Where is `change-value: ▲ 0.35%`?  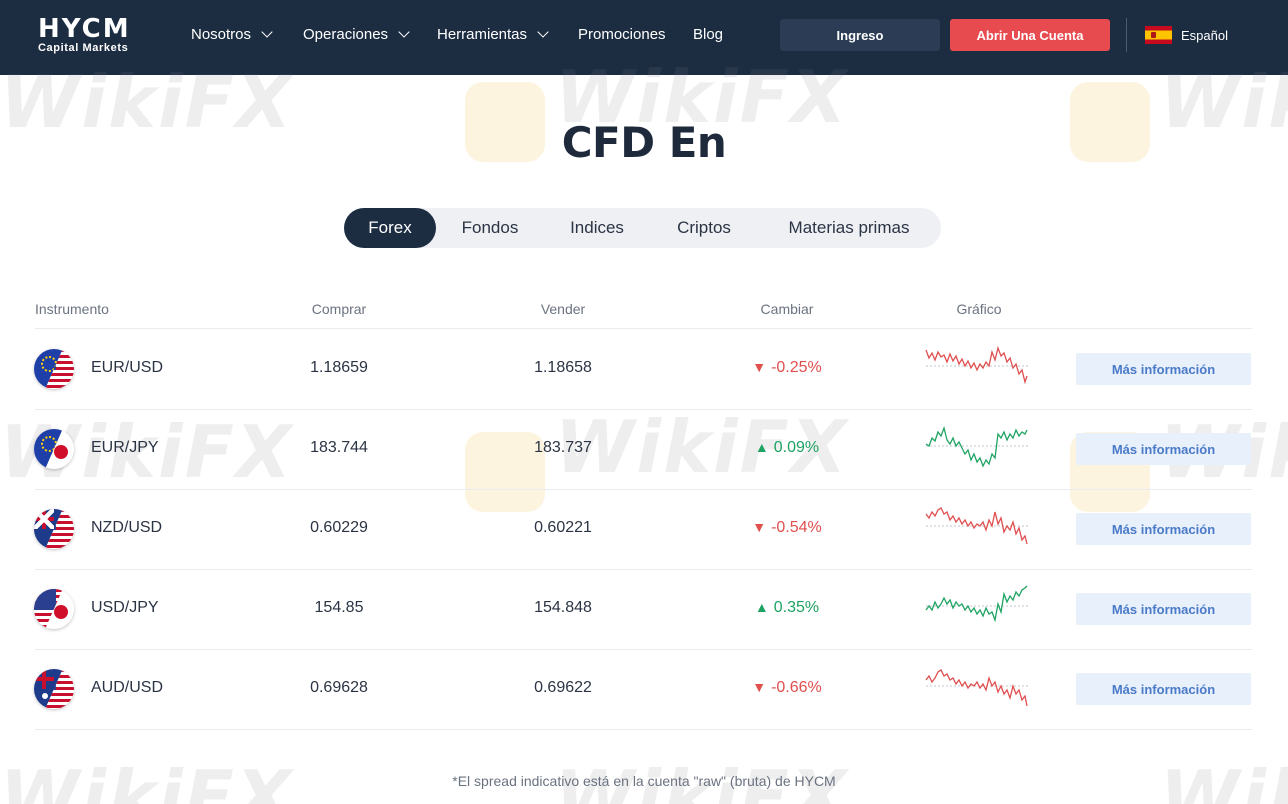 change-value: ▲ 0.35% is located at coordinates (787, 608).